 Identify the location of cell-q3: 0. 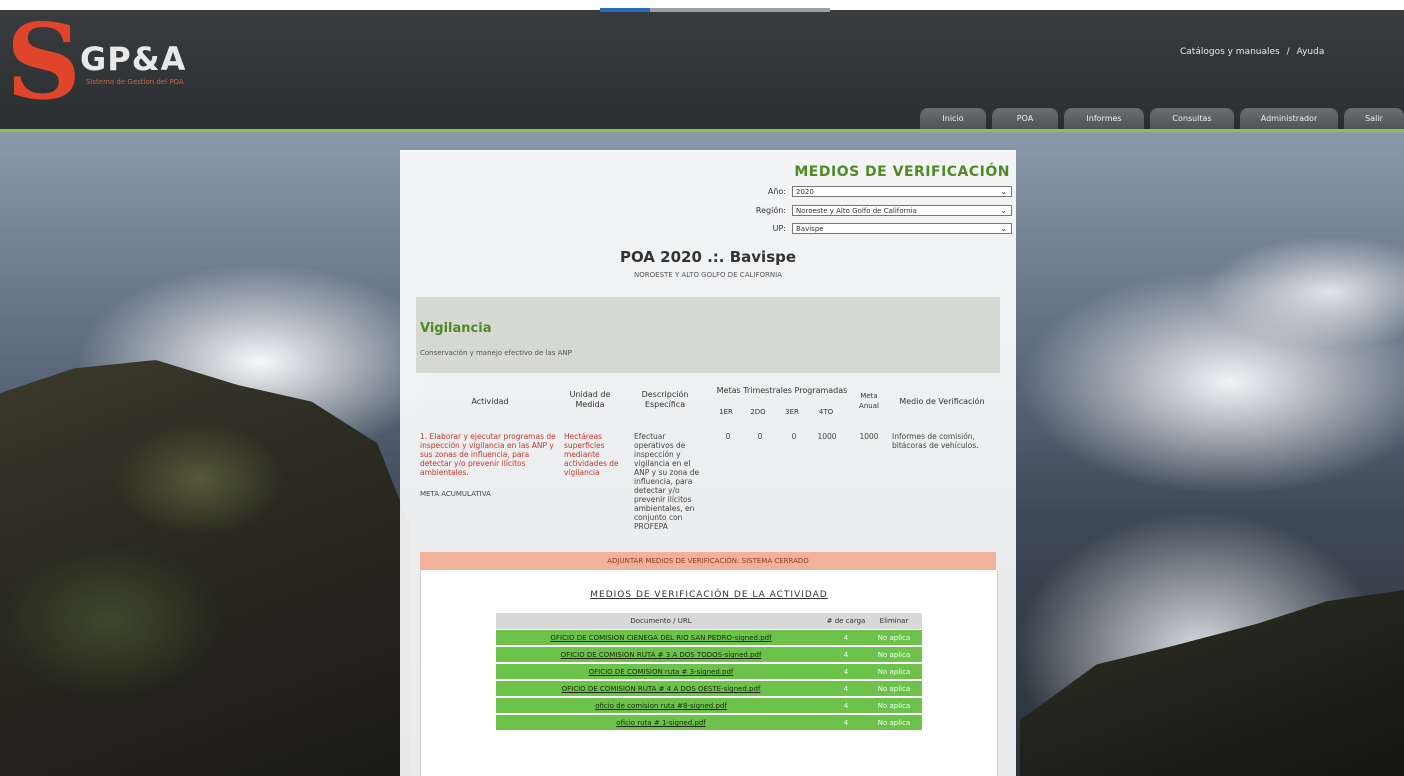
(794, 436).